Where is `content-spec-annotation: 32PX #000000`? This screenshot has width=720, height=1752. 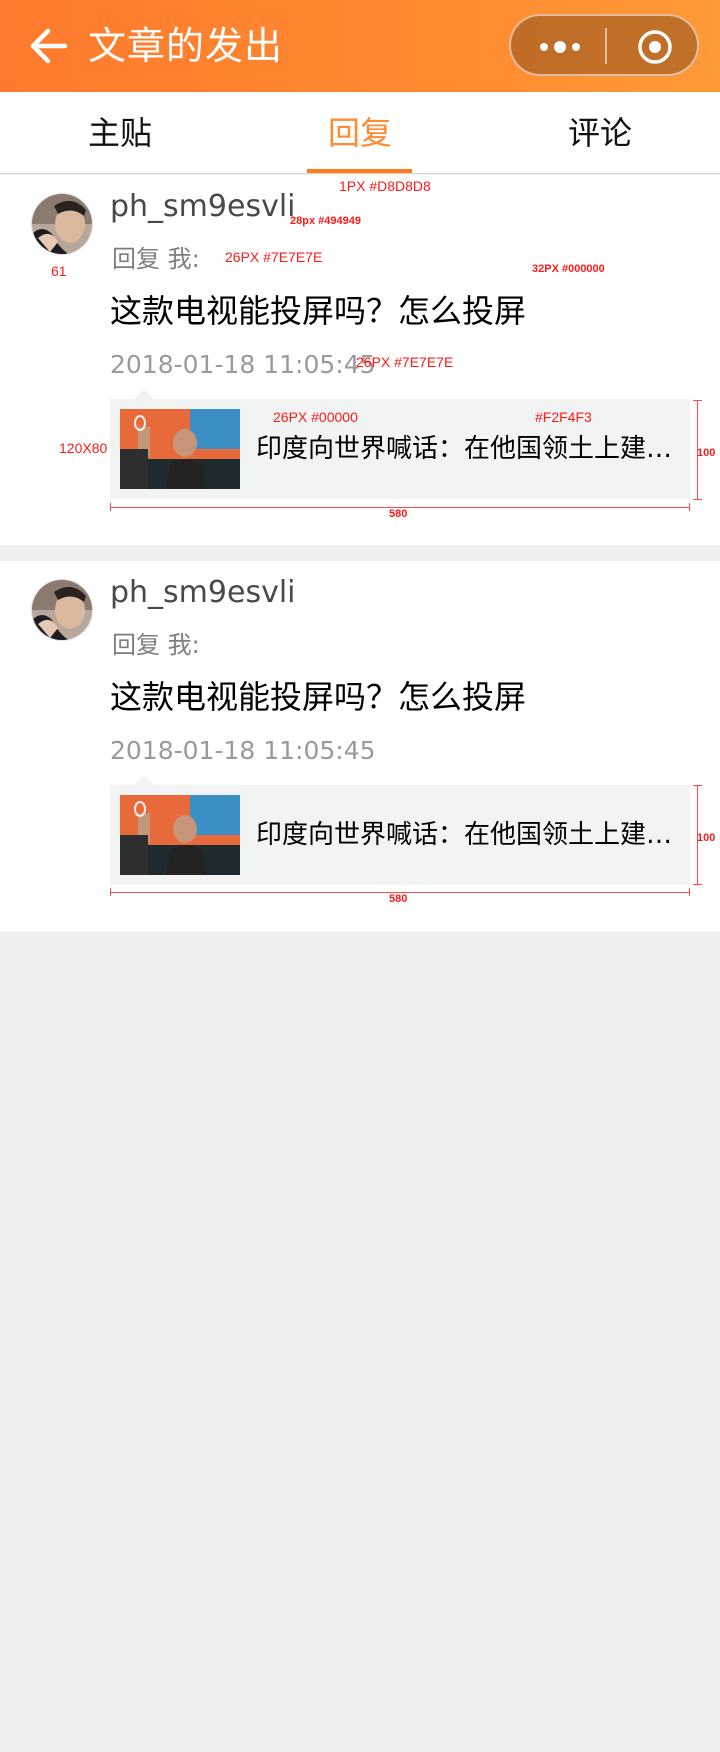 content-spec-annotation: 32PX #000000 is located at coordinates (568, 269).